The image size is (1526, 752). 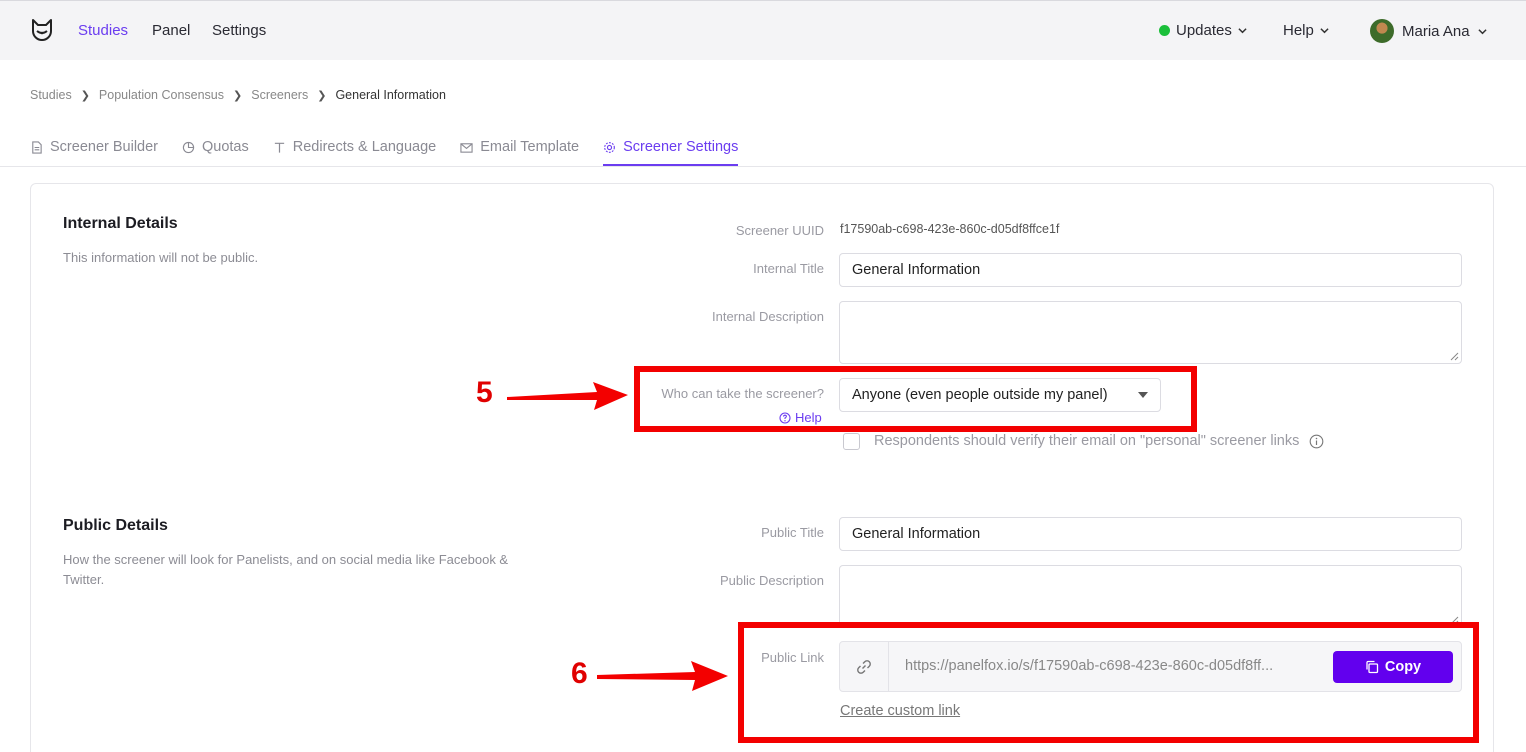 I want to click on nav-studies: Studies, so click(x=103, y=30).